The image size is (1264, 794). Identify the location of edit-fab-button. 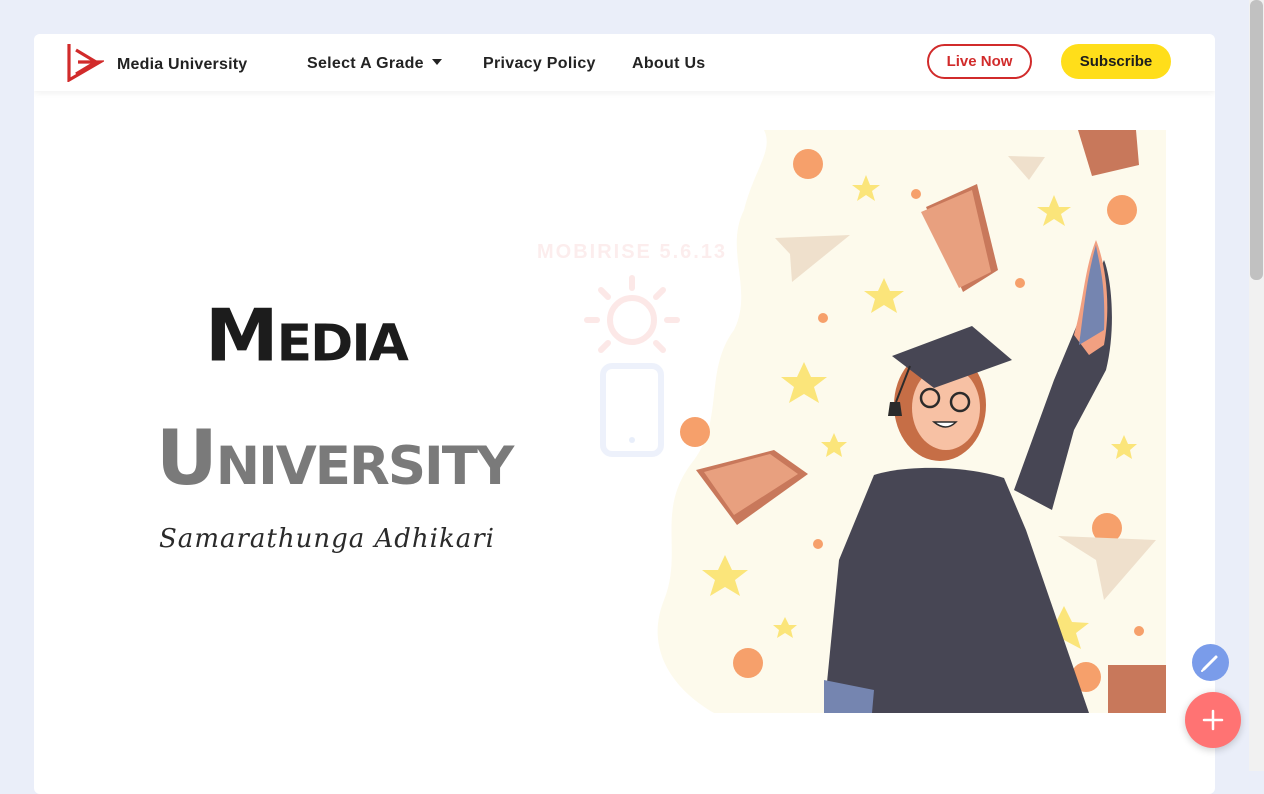
(1210, 662).